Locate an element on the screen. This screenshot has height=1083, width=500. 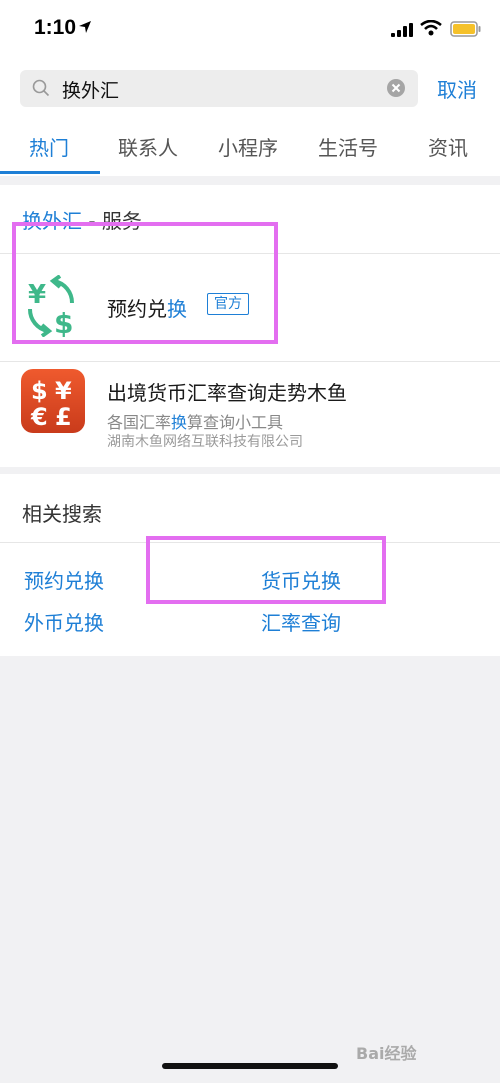
battery-icon is located at coordinates (465, 29).